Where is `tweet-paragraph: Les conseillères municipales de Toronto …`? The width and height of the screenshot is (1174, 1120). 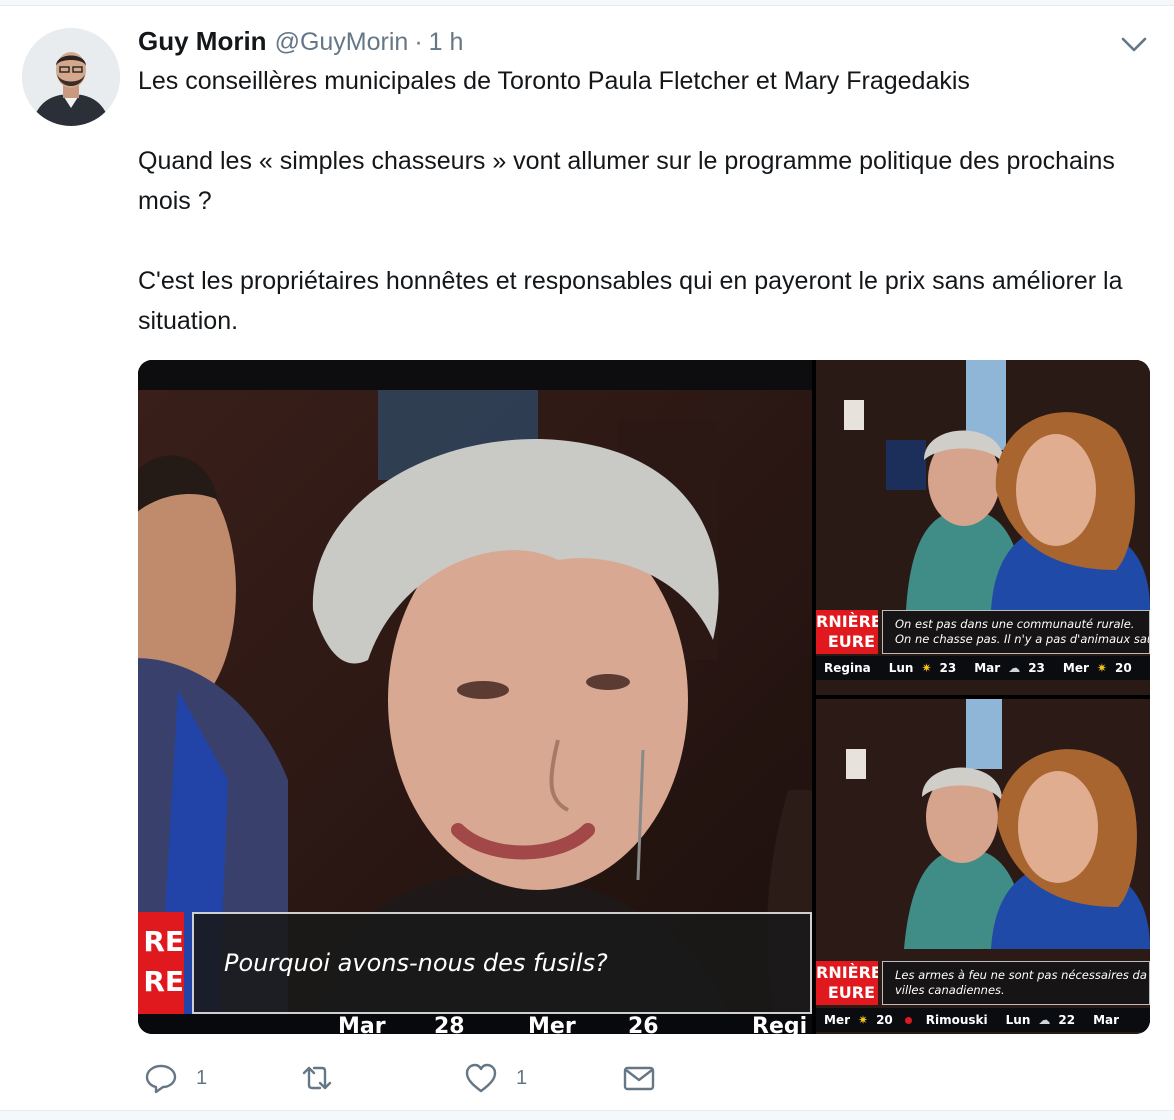
tweet-paragraph: Les conseillères municipales de Toronto … is located at coordinates (554, 81).